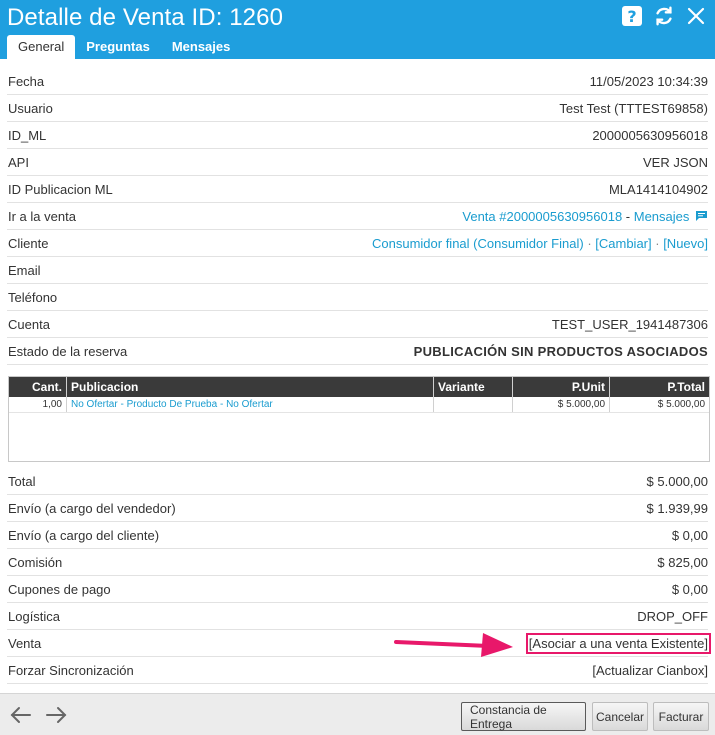  I want to click on field-value: 2000005630956018, so click(650, 135).